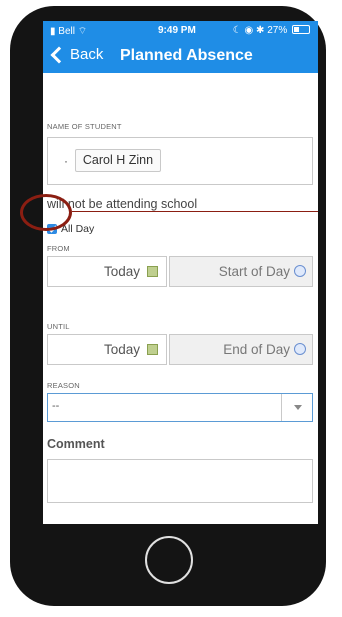 The width and height of the screenshot is (342, 617). Describe the element at coordinates (58, 248) in the screenshot. I see `from-label: FROM` at that location.